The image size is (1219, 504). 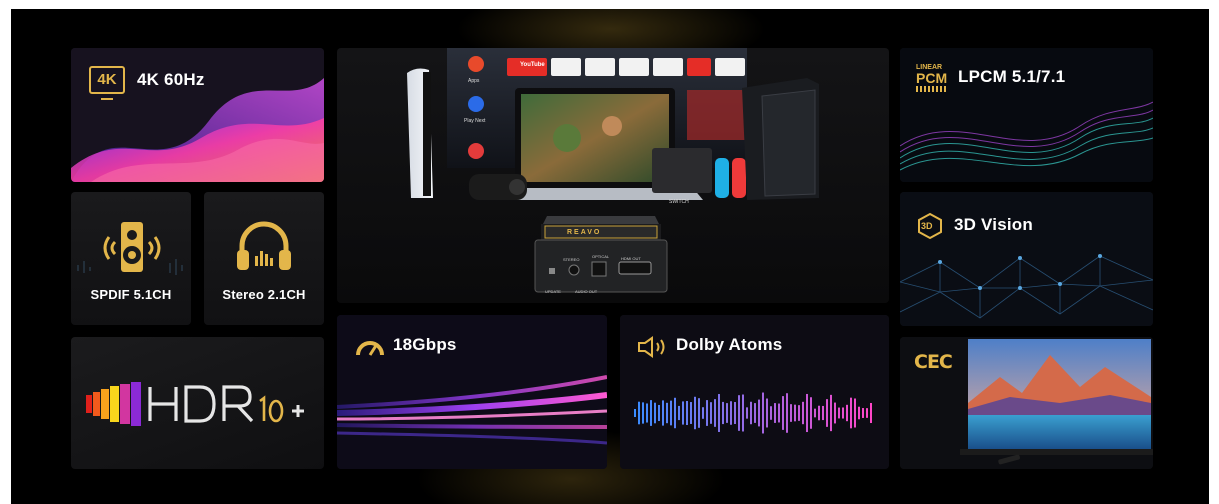 I want to click on port-stereo: STEREO, so click(x=571, y=259).